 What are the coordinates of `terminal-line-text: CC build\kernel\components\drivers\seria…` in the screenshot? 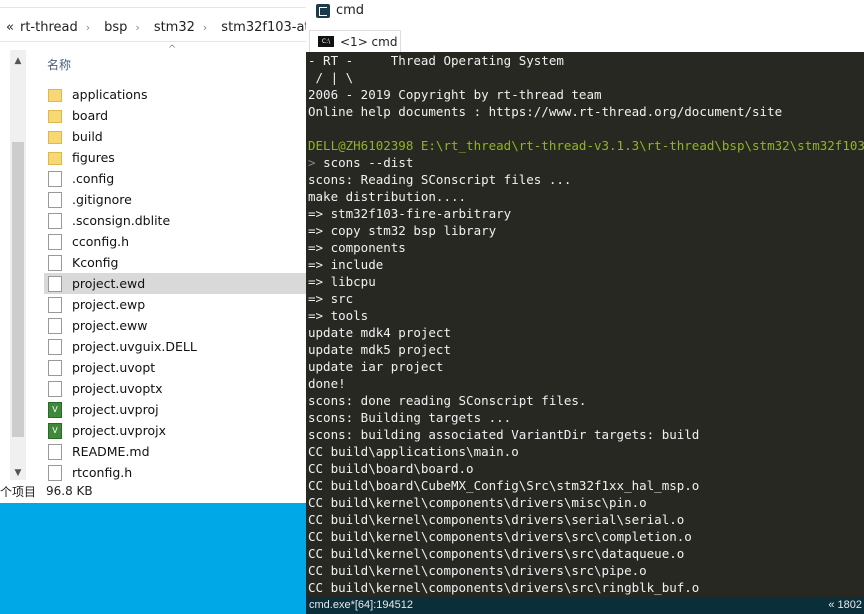 It's located at (496, 519).